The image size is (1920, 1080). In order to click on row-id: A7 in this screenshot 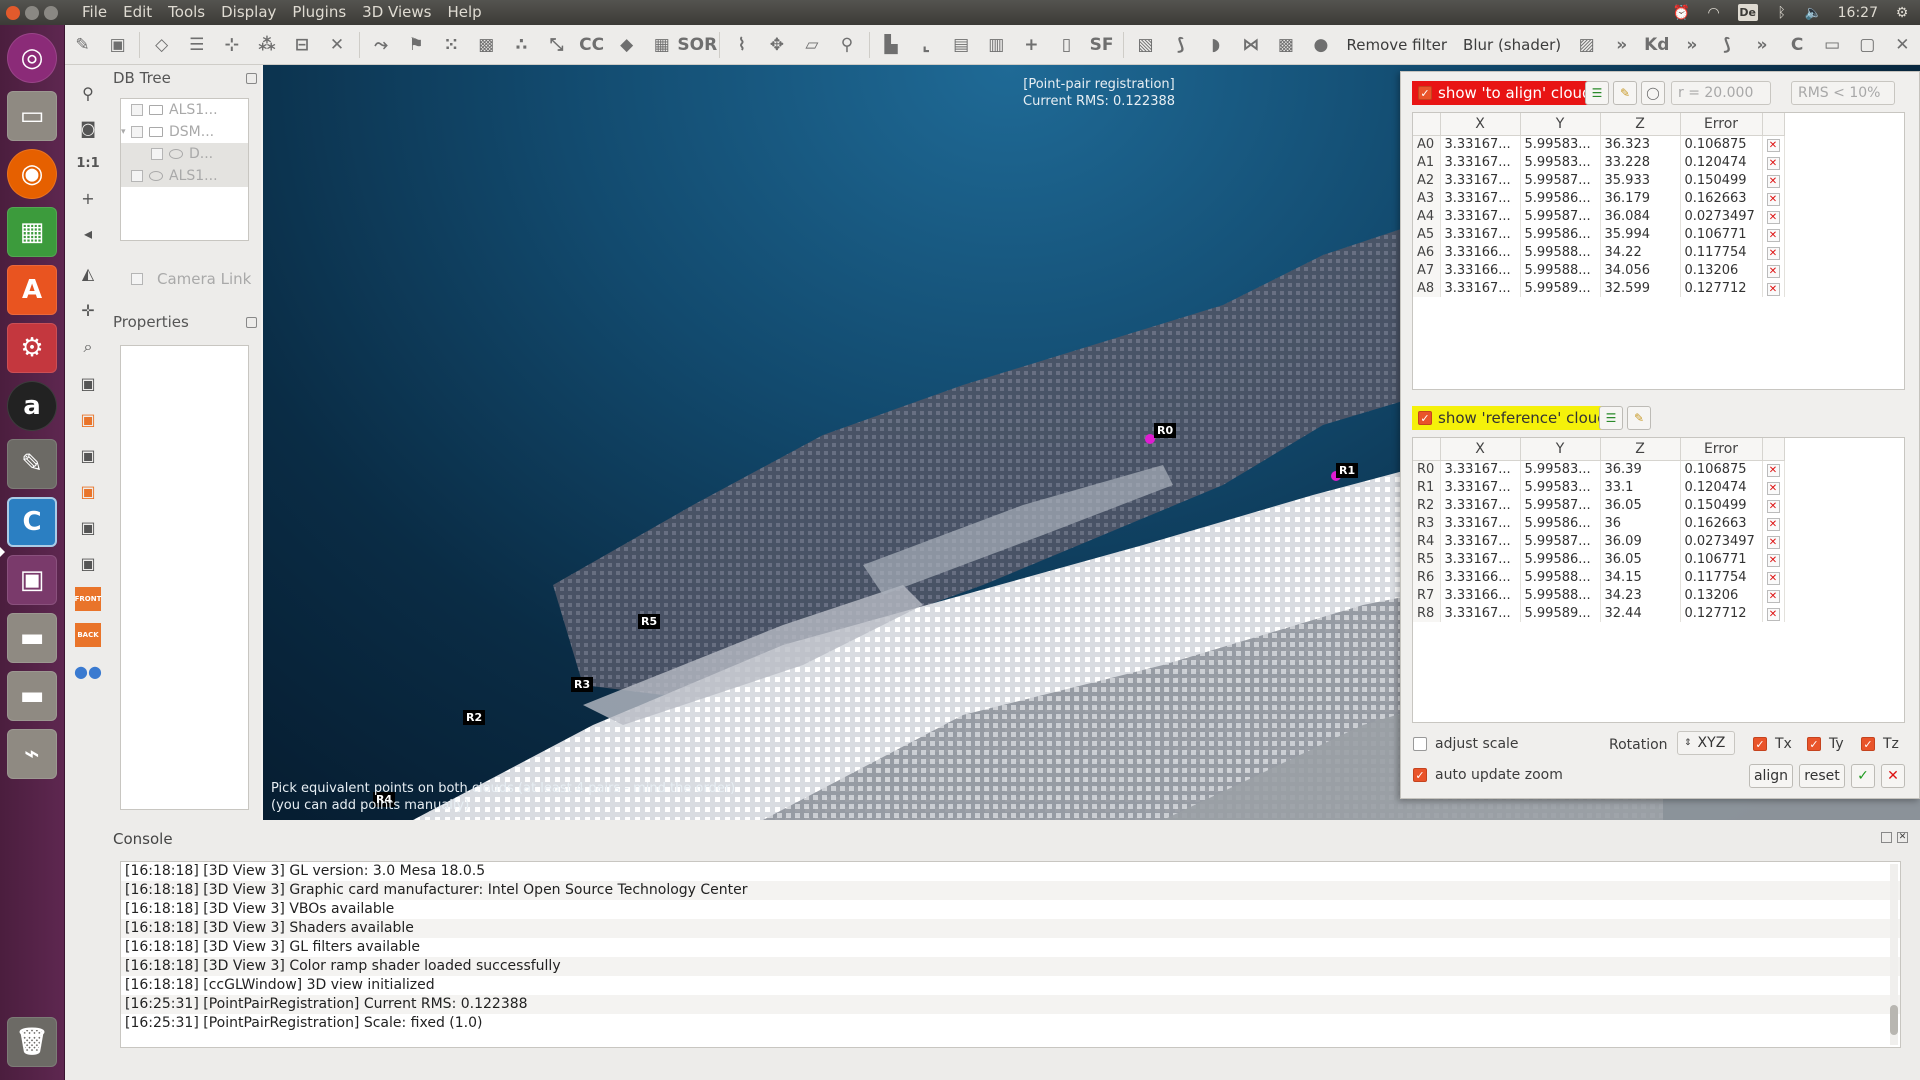, I will do `click(1427, 270)`.